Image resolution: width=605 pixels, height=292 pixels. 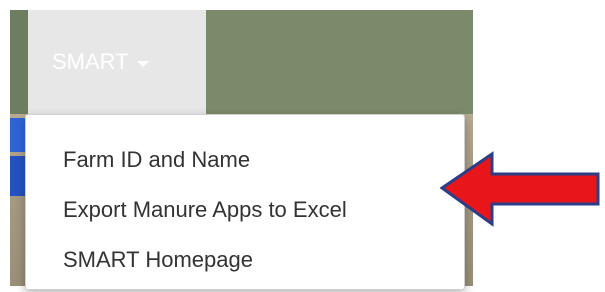 What do you see at coordinates (19, 62) in the screenshot?
I see `navbar-left-edge` at bounding box center [19, 62].